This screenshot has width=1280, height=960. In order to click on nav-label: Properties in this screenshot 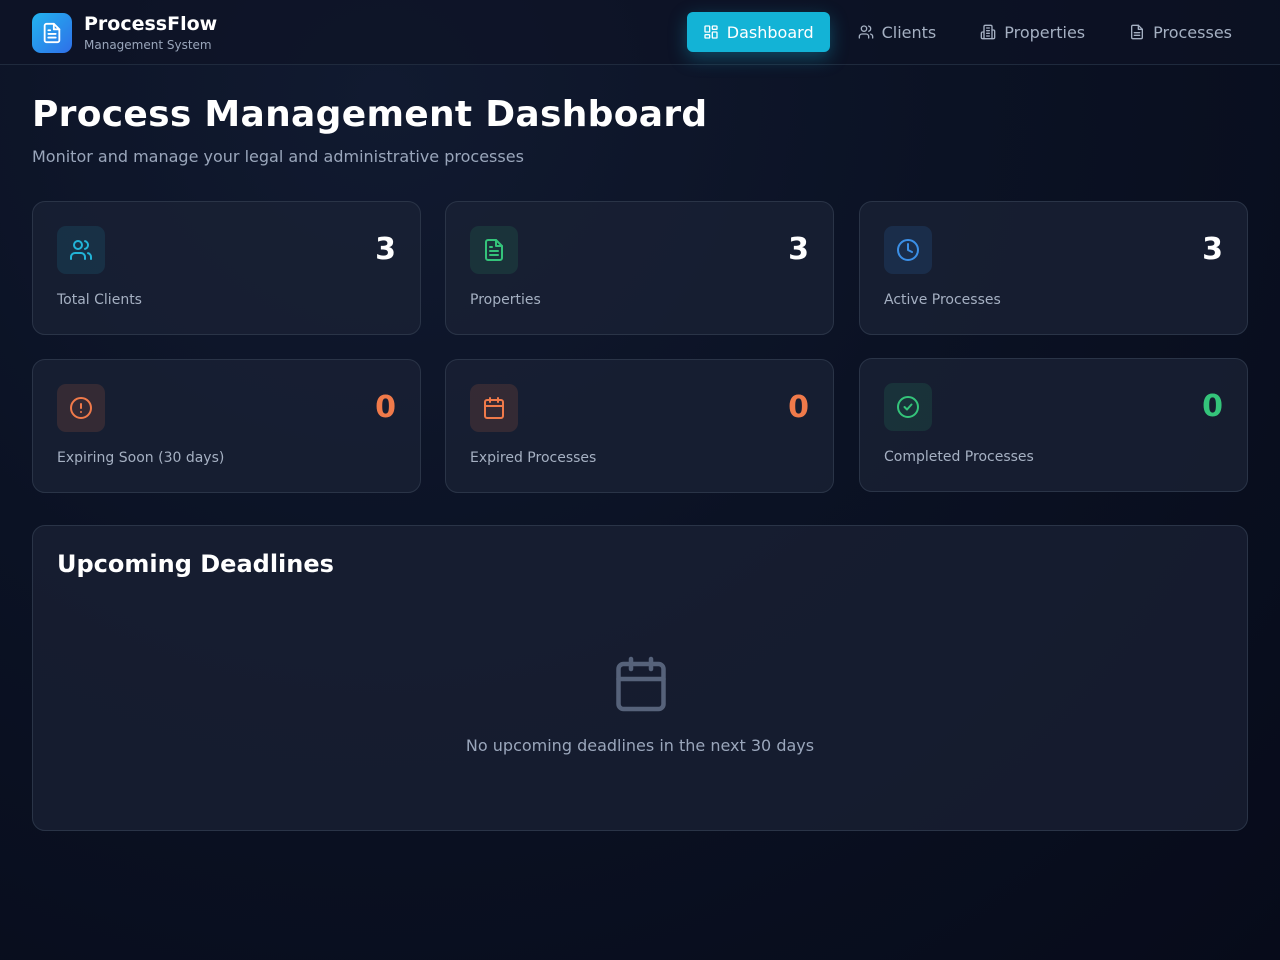, I will do `click(1045, 32)`.